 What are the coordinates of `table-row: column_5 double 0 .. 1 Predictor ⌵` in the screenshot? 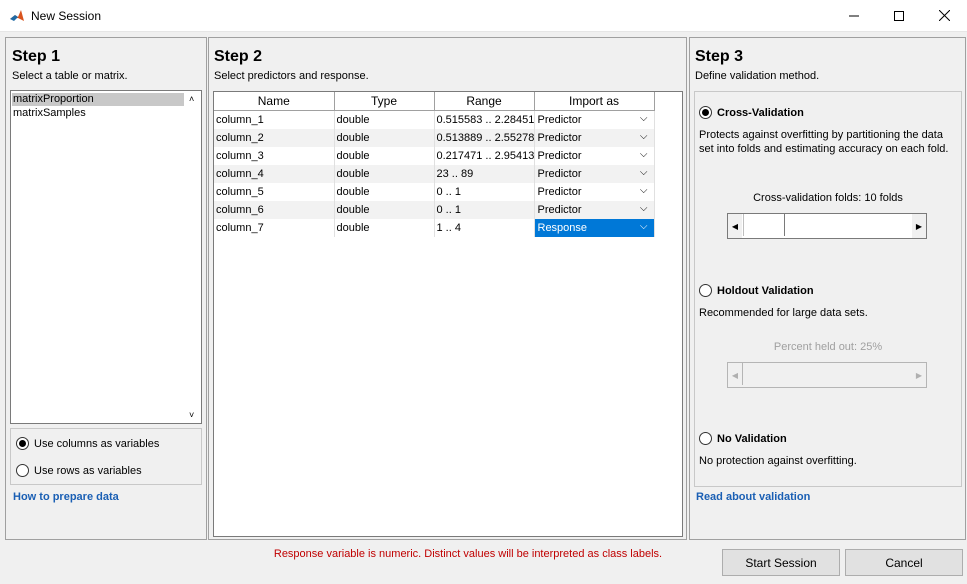 It's located at (434, 192).